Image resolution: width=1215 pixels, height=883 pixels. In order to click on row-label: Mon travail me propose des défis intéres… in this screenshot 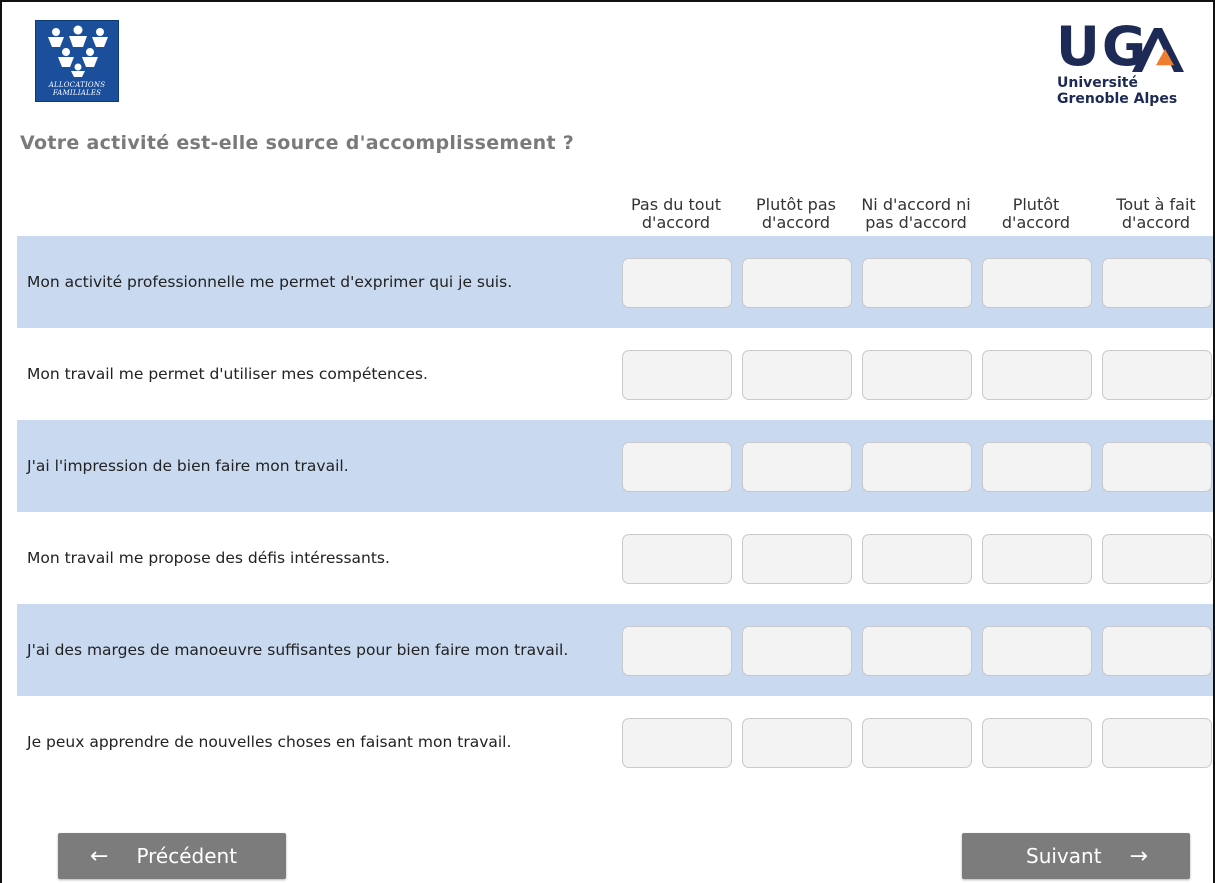, I will do `click(208, 558)`.